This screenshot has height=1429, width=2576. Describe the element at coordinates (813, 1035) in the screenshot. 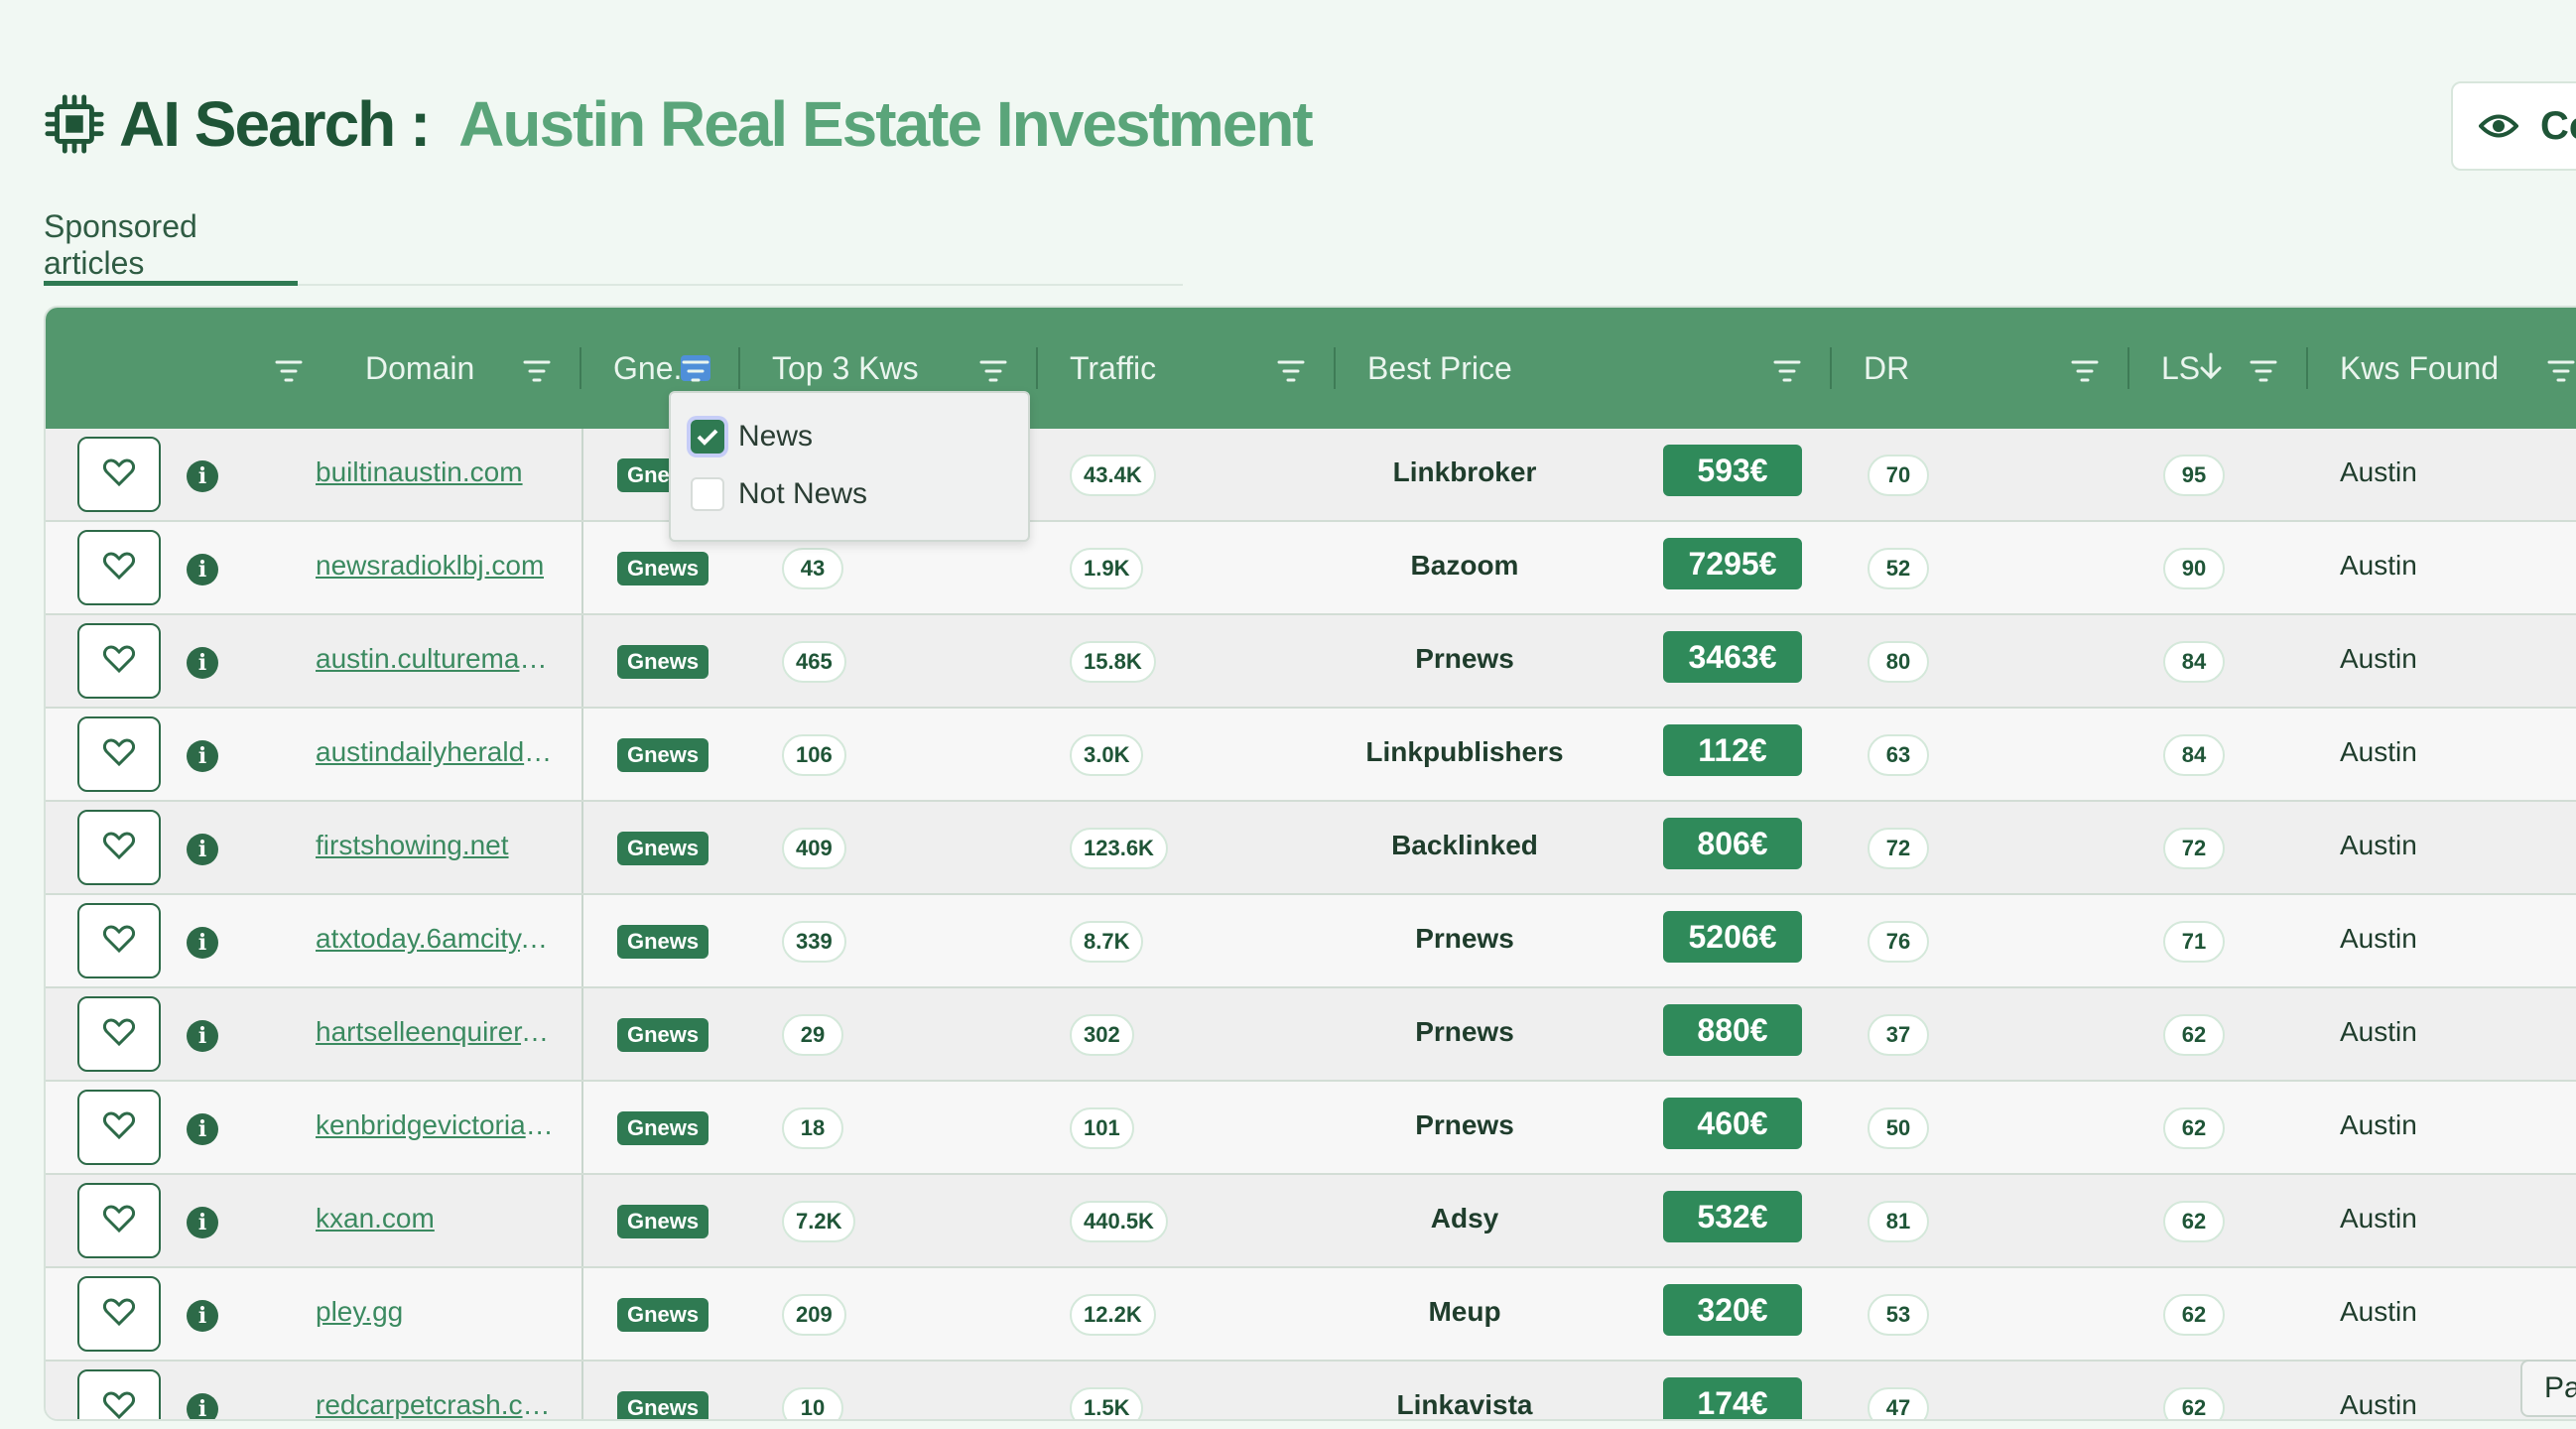

I see `top3-kws-pill: 29` at that location.